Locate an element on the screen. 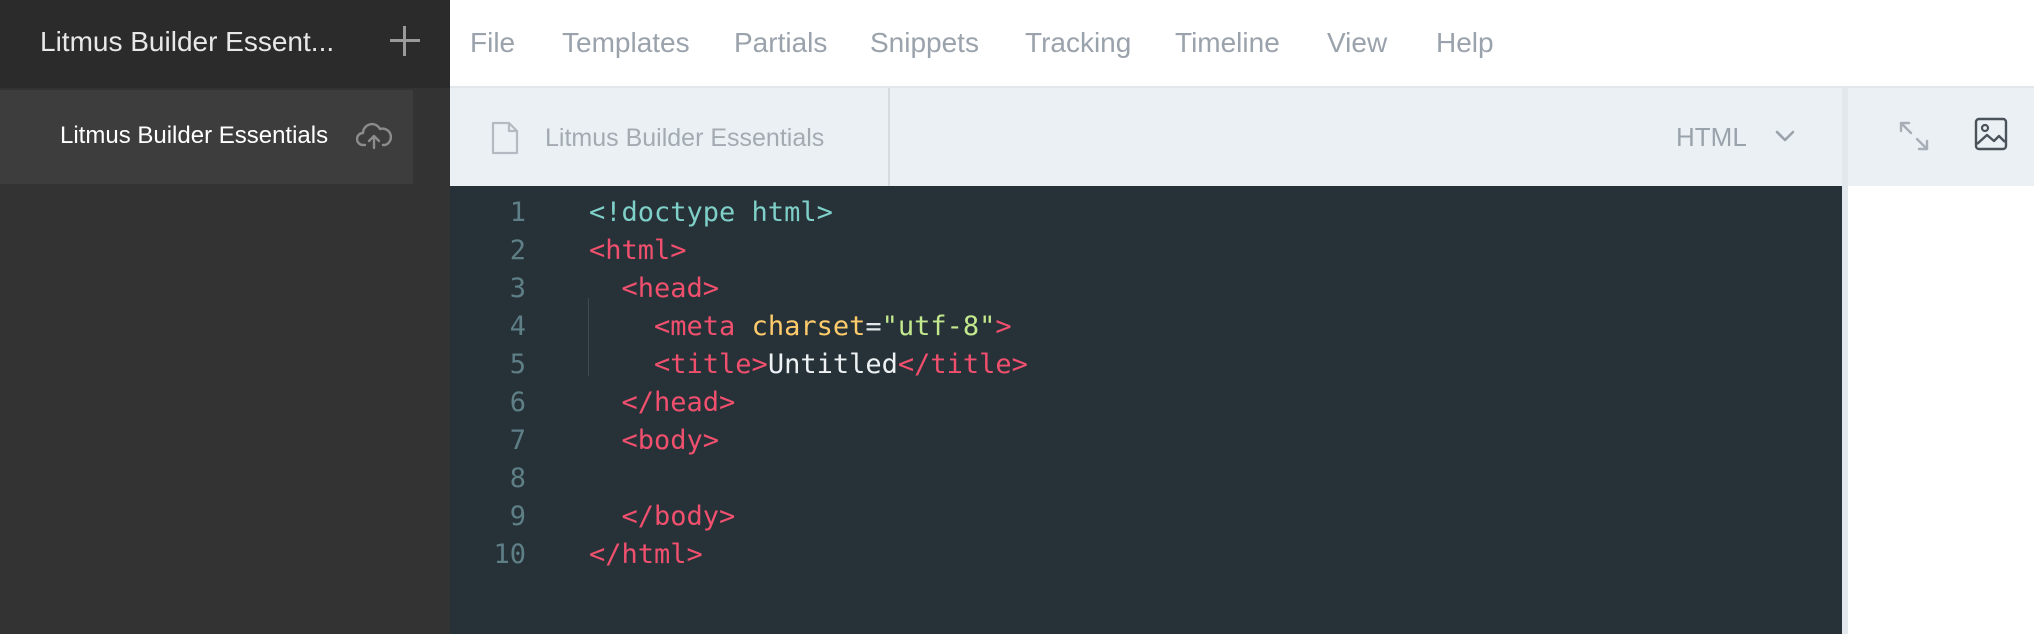 Image resolution: width=2034 pixels, height=634 pixels. sidebar-project-item: Litmus Builder Essentials is located at coordinates (206, 137).